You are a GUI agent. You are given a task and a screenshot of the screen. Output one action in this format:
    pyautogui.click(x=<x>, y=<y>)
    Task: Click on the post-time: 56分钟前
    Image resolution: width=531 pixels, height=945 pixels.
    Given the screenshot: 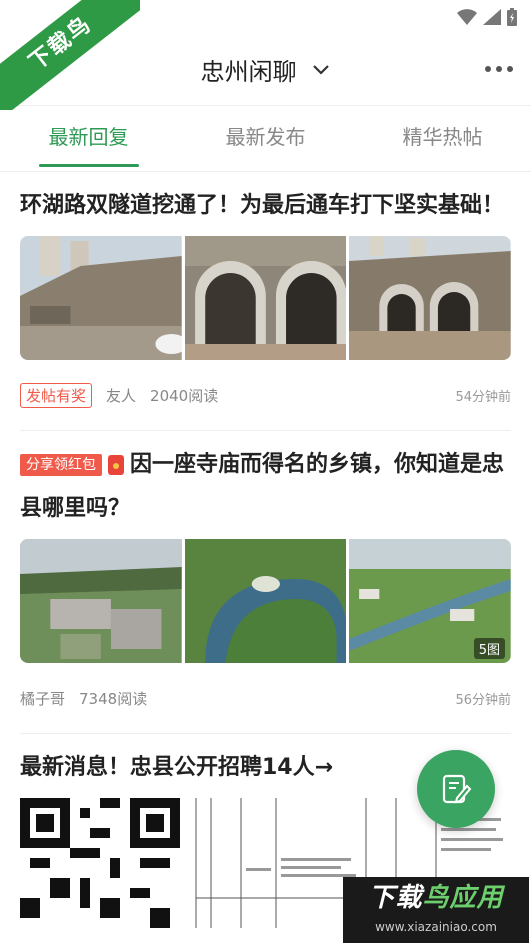 What is the action you would take?
    pyautogui.click(x=483, y=700)
    